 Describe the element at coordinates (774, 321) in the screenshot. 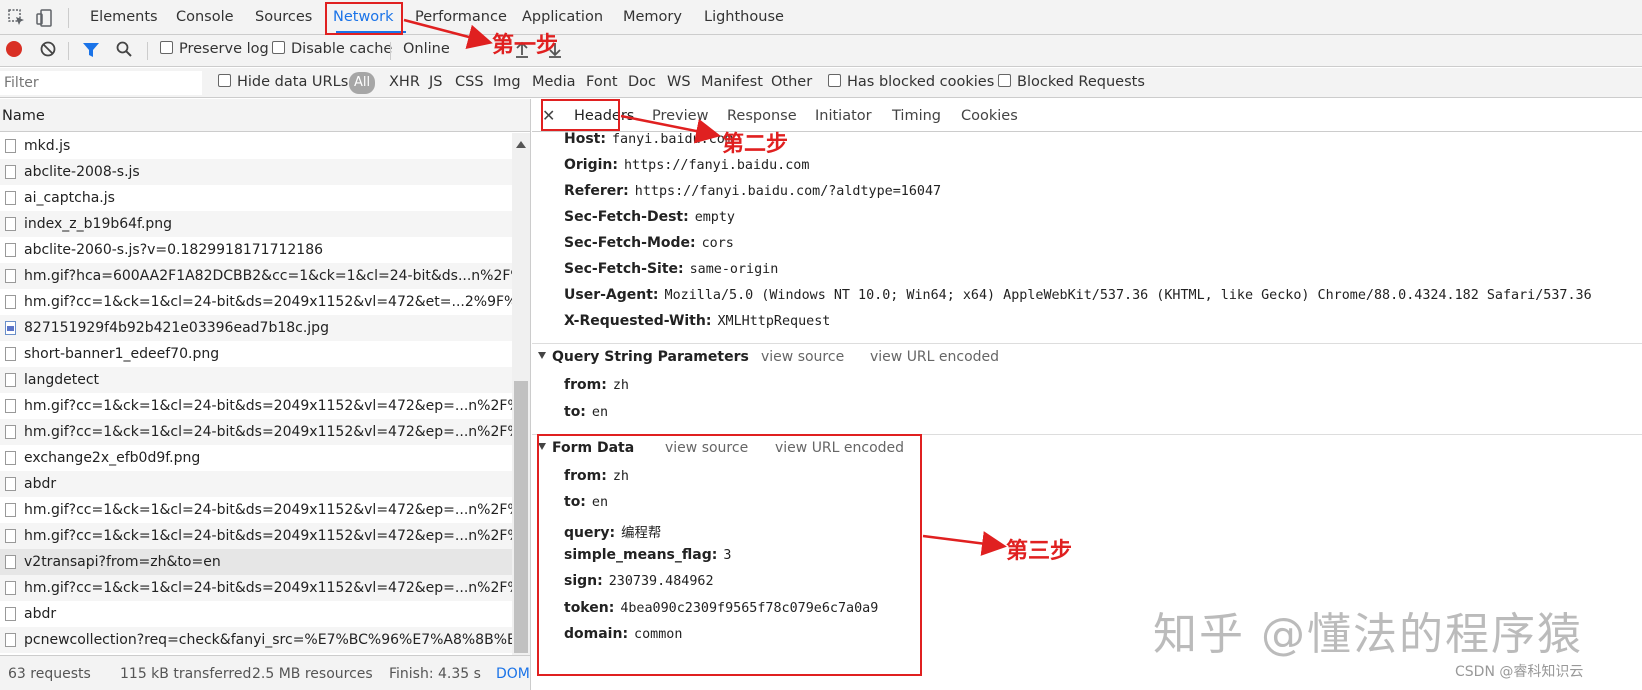

I see `header-row-value: XMLHttpRequest` at that location.